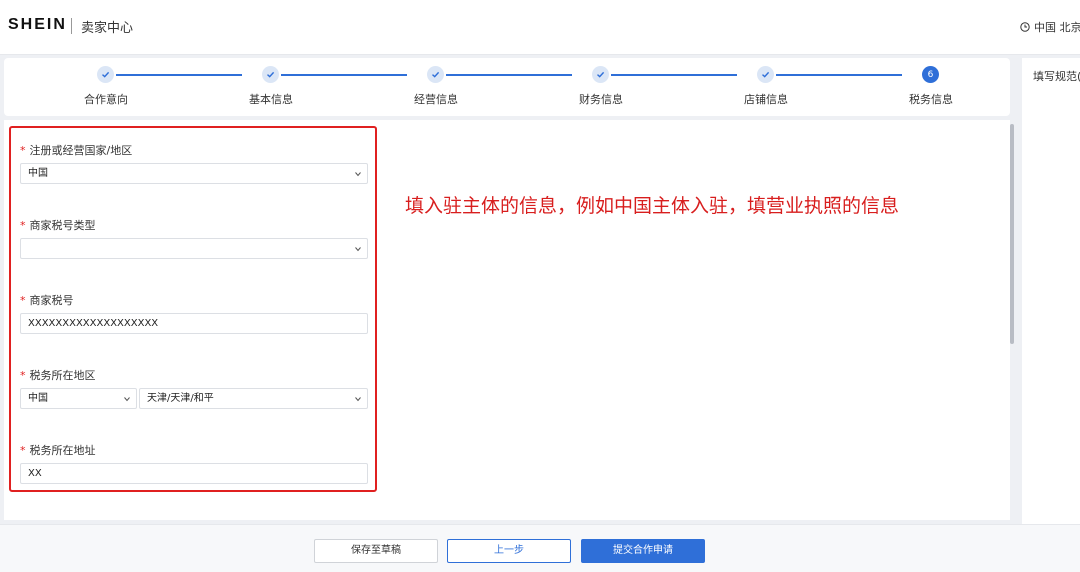 This screenshot has width=1080, height=572. Describe the element at coordinates (766, 99) in the screenshot. I see `step-label: 店铺信息` at that location.